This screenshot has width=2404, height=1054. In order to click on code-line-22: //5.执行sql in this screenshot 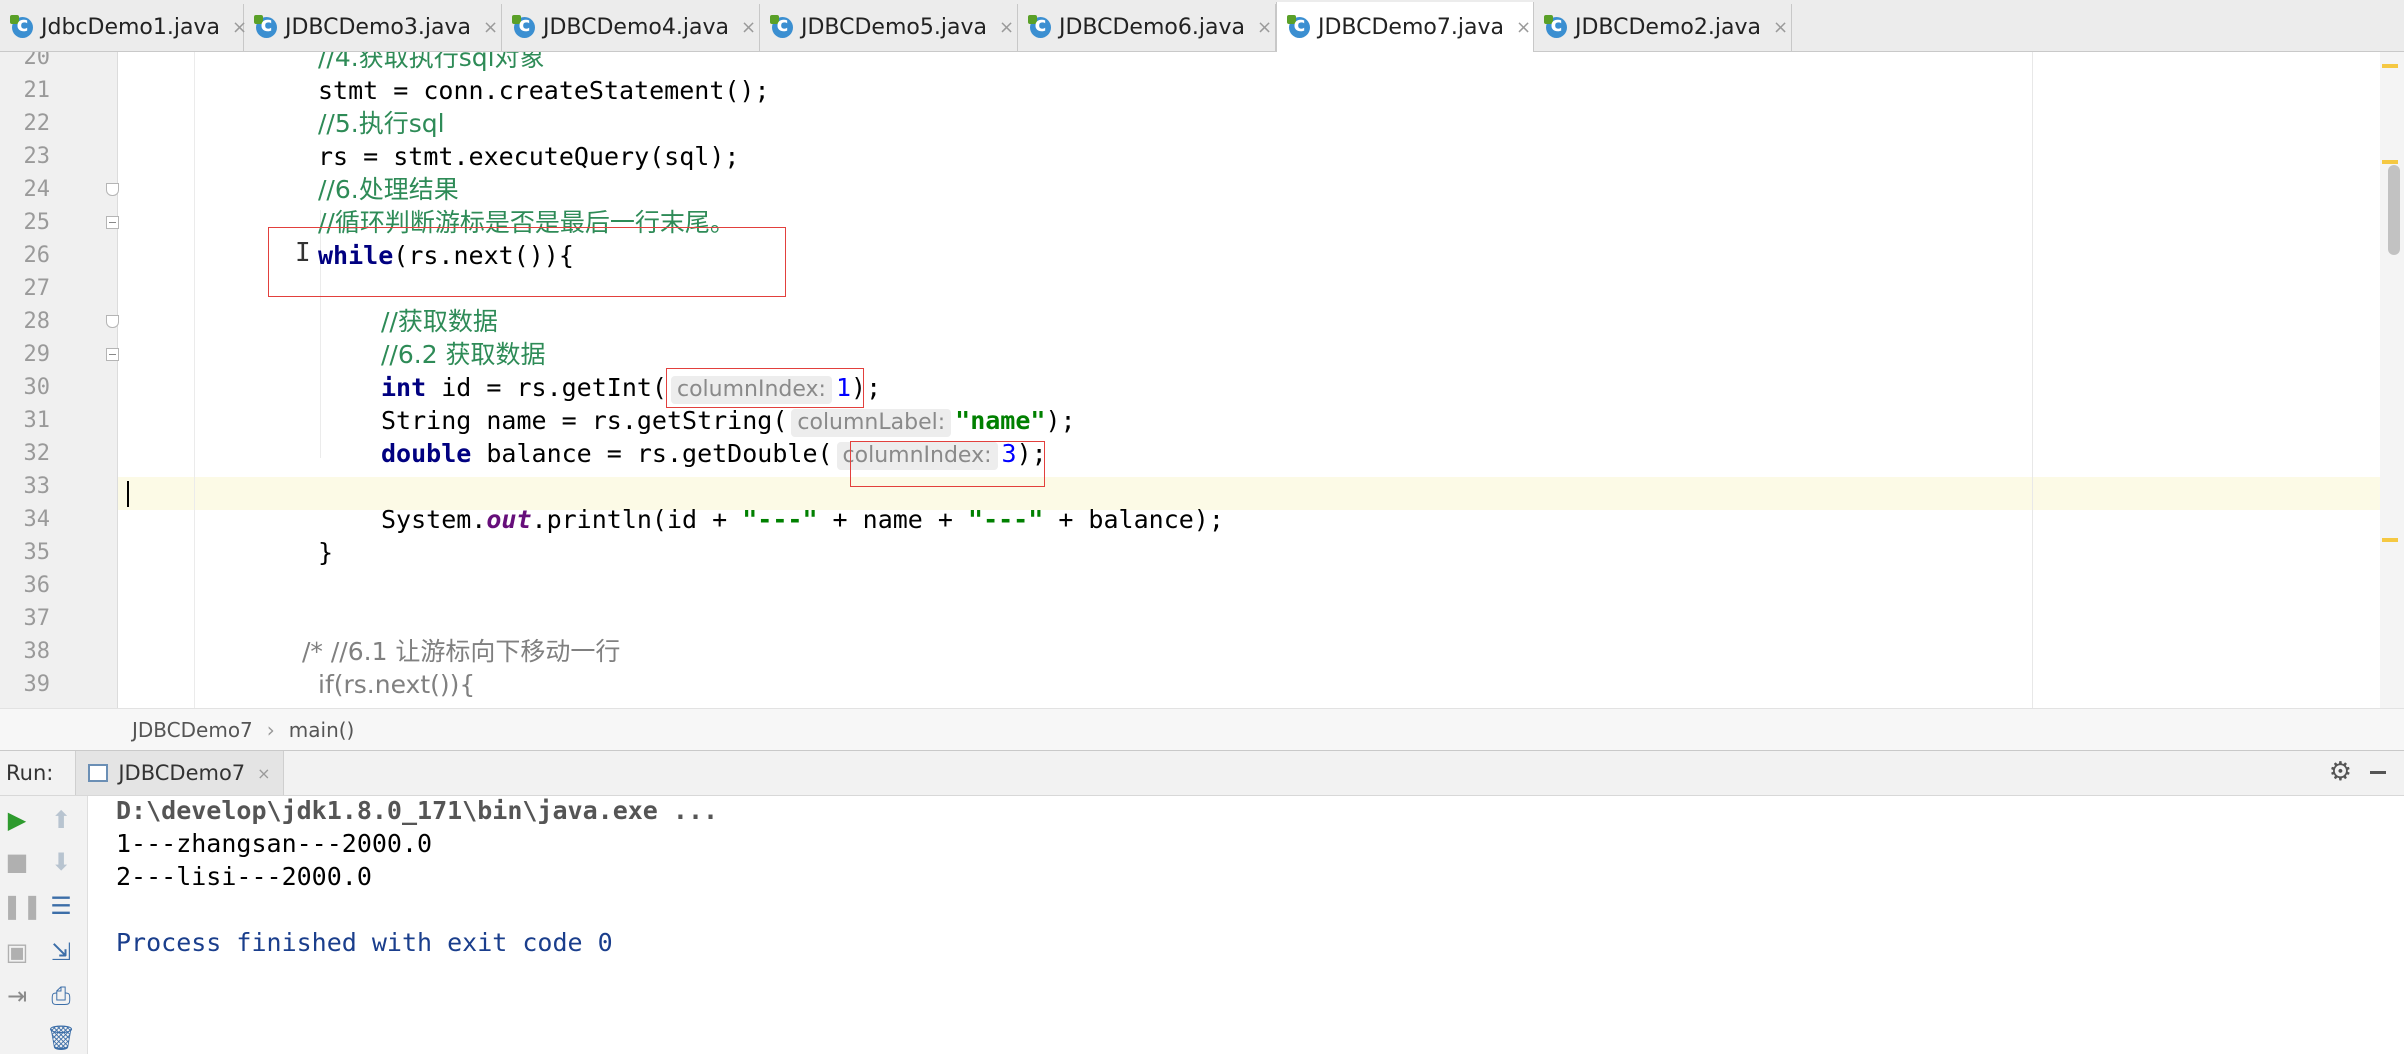, I will do `click(381, 123)`.